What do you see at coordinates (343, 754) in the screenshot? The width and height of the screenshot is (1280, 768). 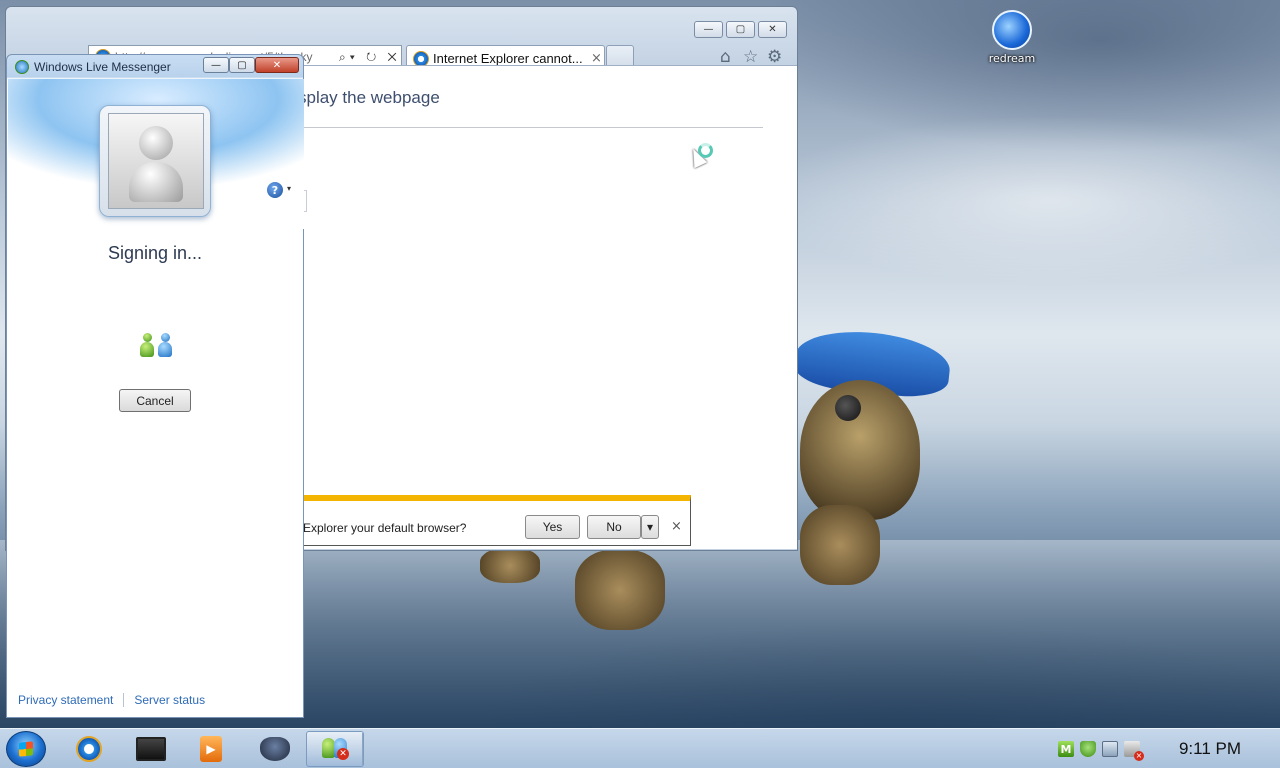 I see `error-badge-icon: ✕` at bounding box center [343, 754].